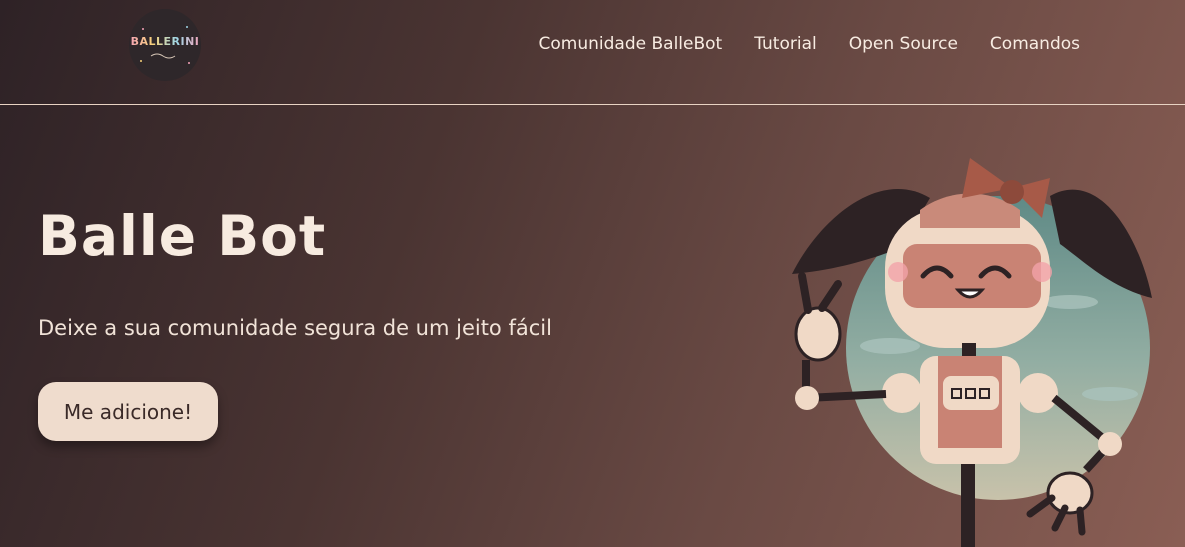 The image size is (1185, 547). I want to click on nav-tutorial: Tutorial, so click(785, 44).